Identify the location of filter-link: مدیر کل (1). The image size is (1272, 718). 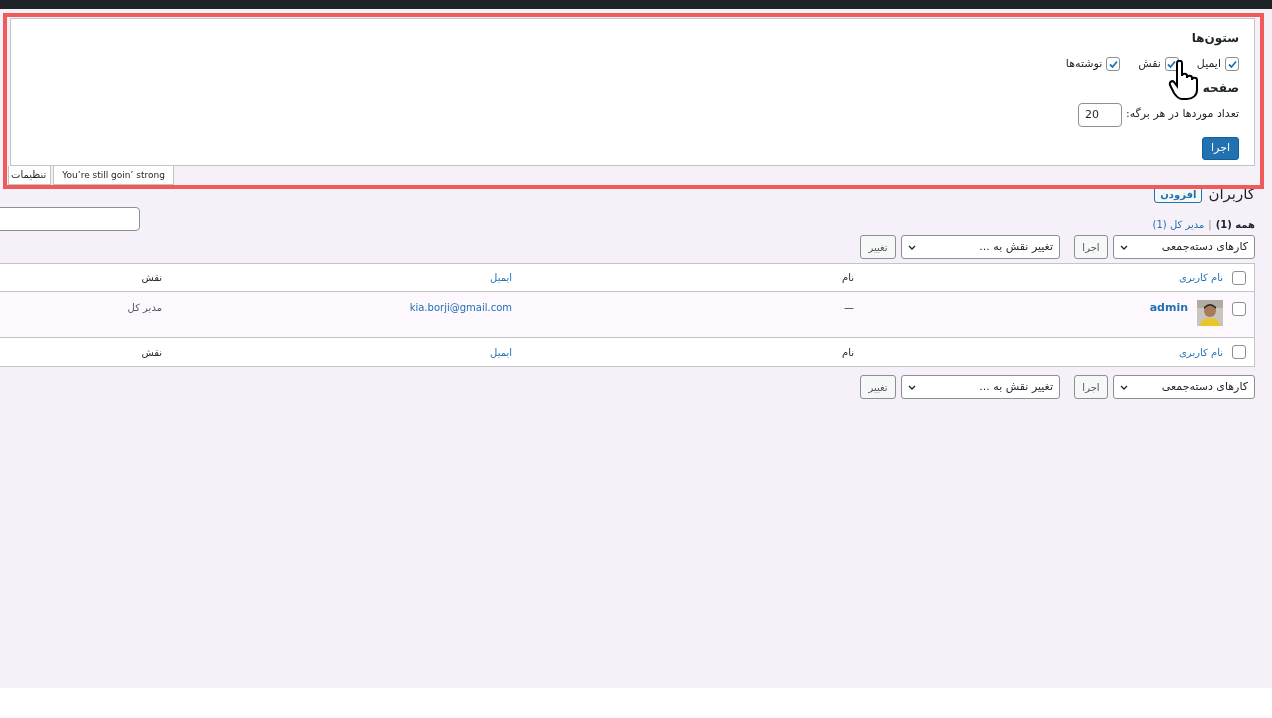
(1178, 224).